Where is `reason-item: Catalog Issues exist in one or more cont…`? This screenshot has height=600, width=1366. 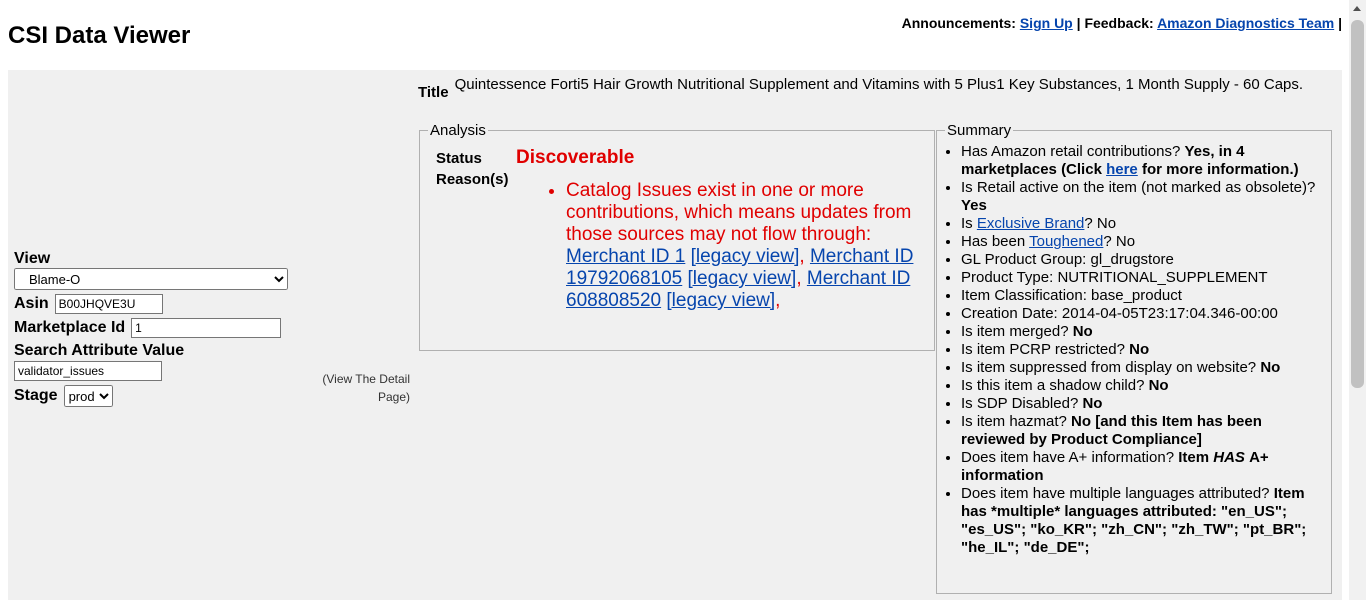
reason-item: Catalog Issues exist in one or more cont… is located at coordinates (746, 246).